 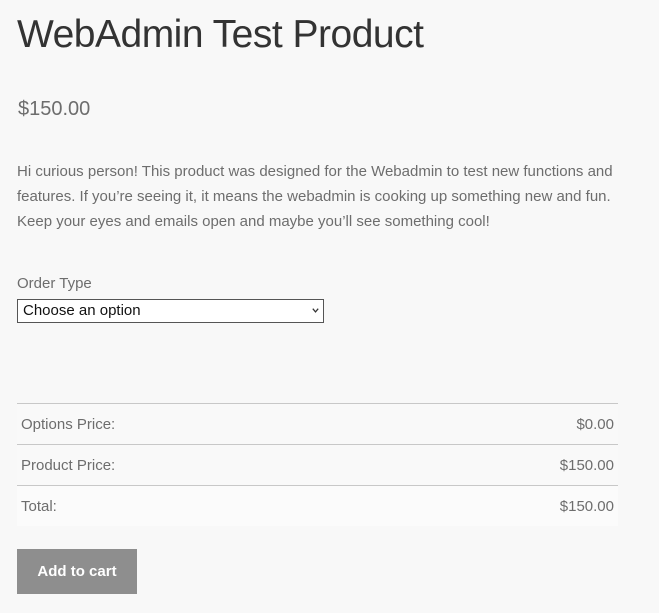 What do you see at coordinates (170, 311) in the screenshot?
I see `order-type-select: Choose an option` at bounding box center [170, 311].